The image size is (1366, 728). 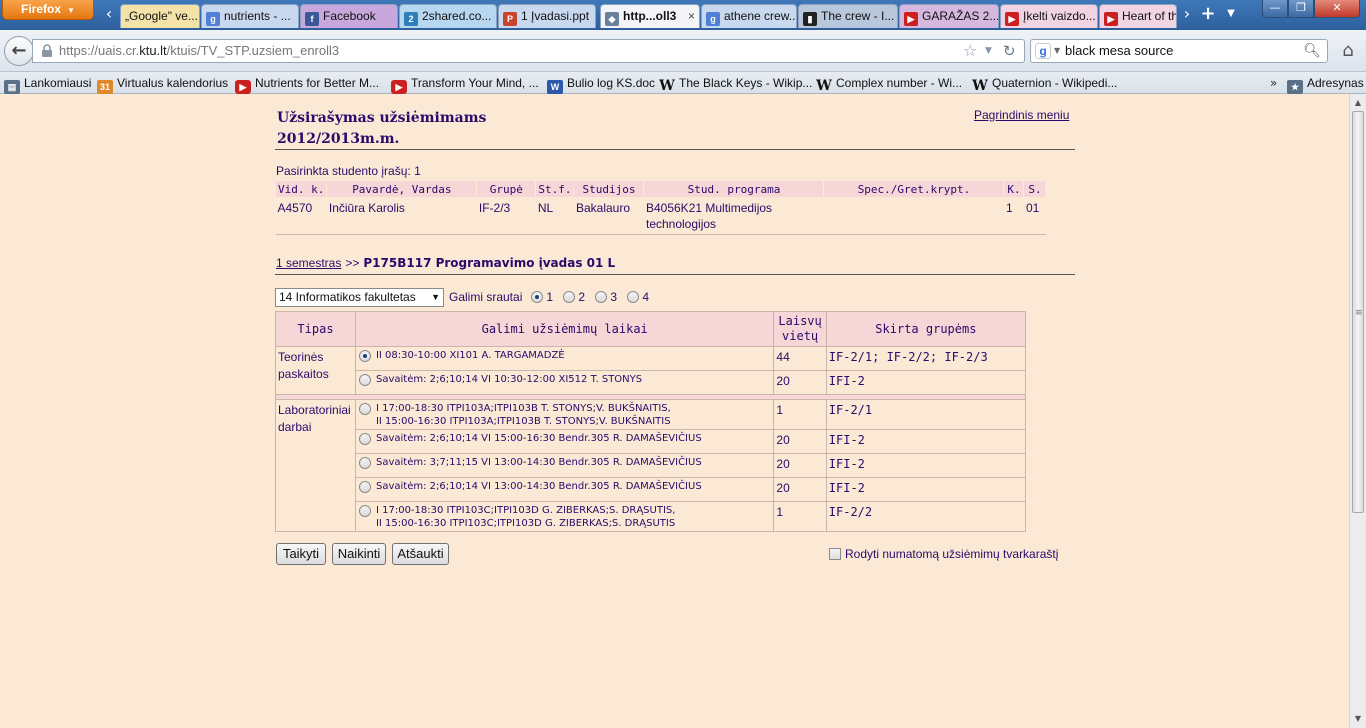 I want to click on time-slot-text: II 08:30-10:00 XI101 A. TARGAMADZĖ, so click(x=470, y=355).